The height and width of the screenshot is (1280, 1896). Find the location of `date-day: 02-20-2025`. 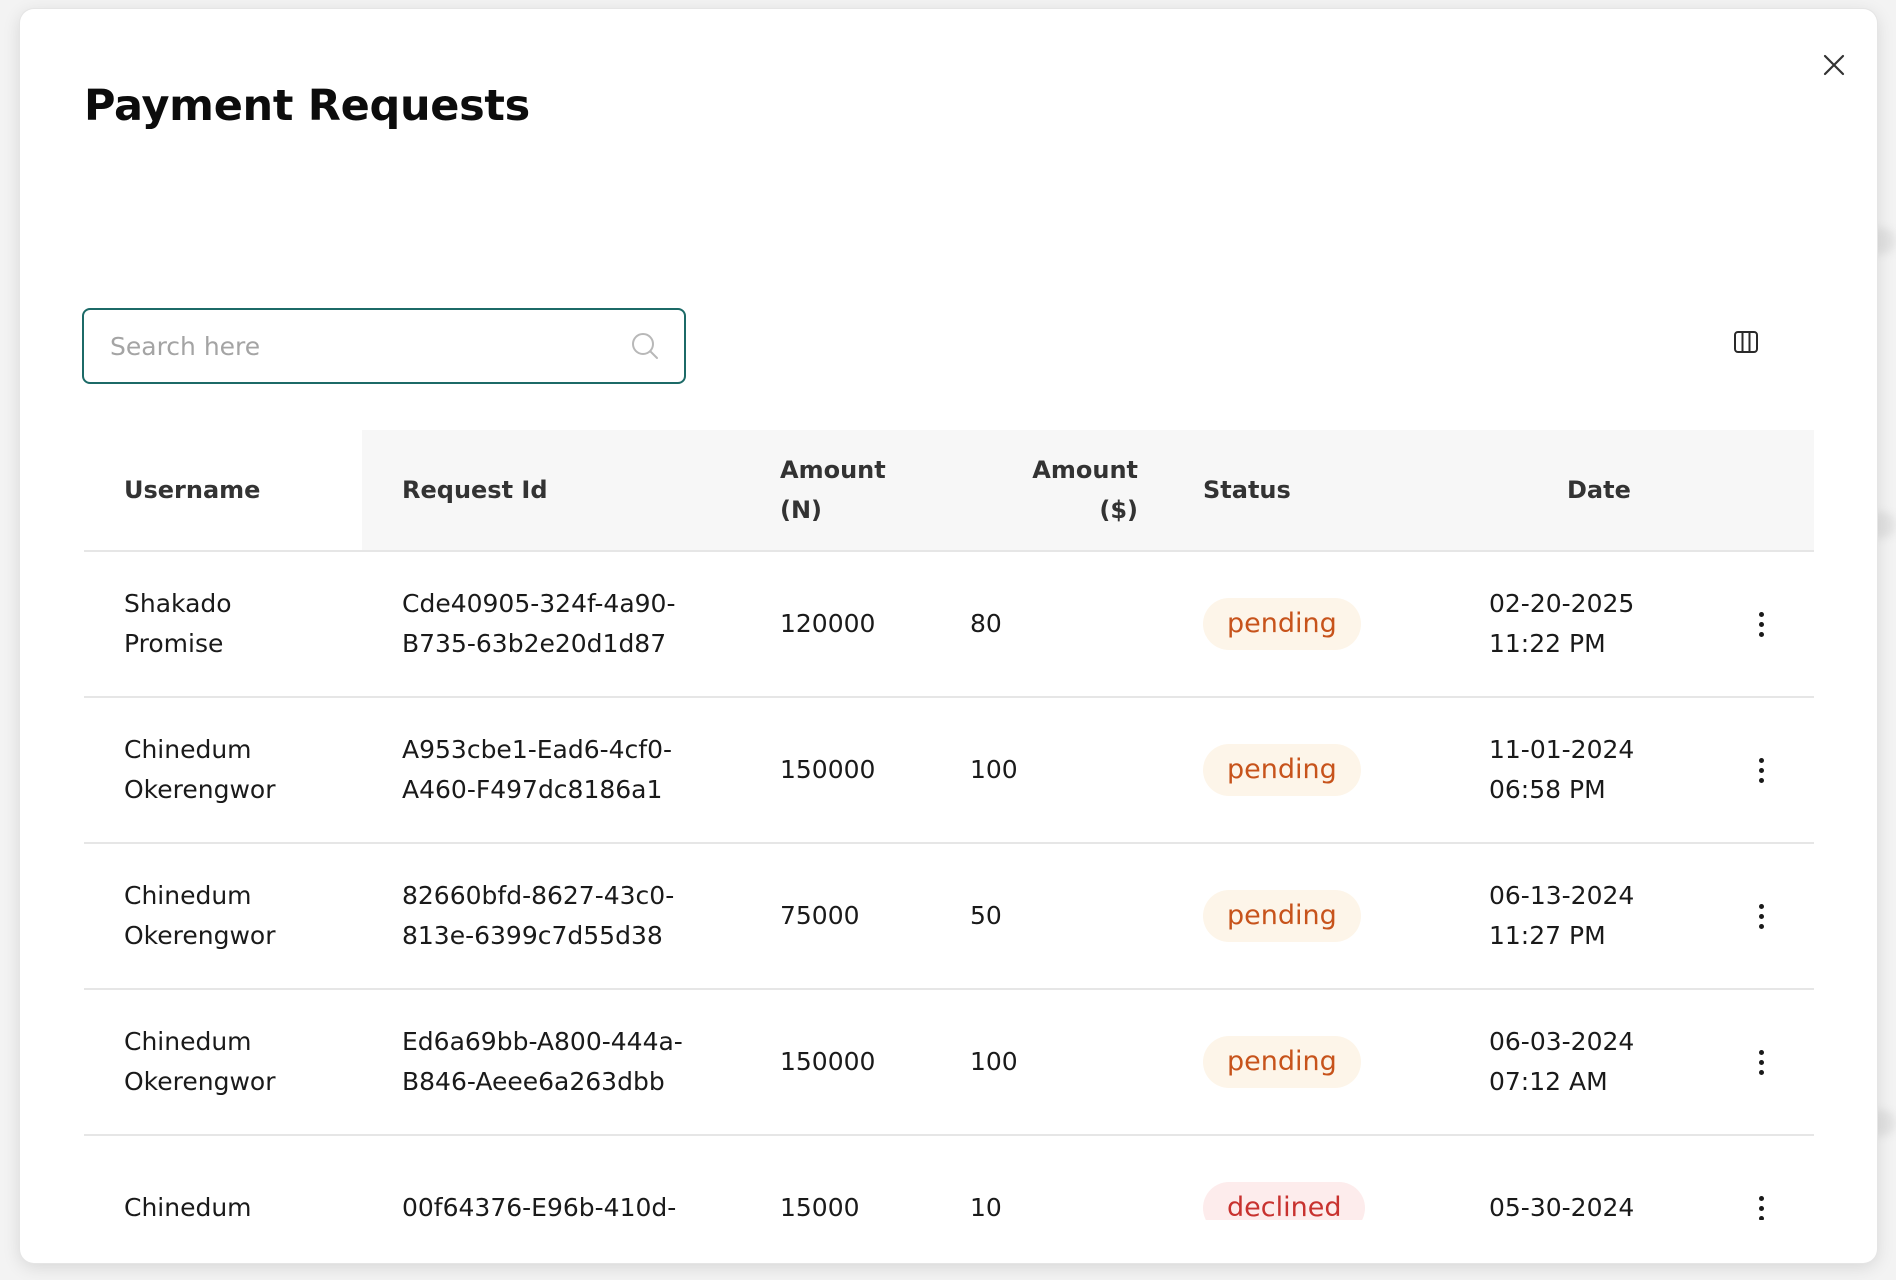

date-day: 02-20-2025 is located at coordinates (1562, 603).